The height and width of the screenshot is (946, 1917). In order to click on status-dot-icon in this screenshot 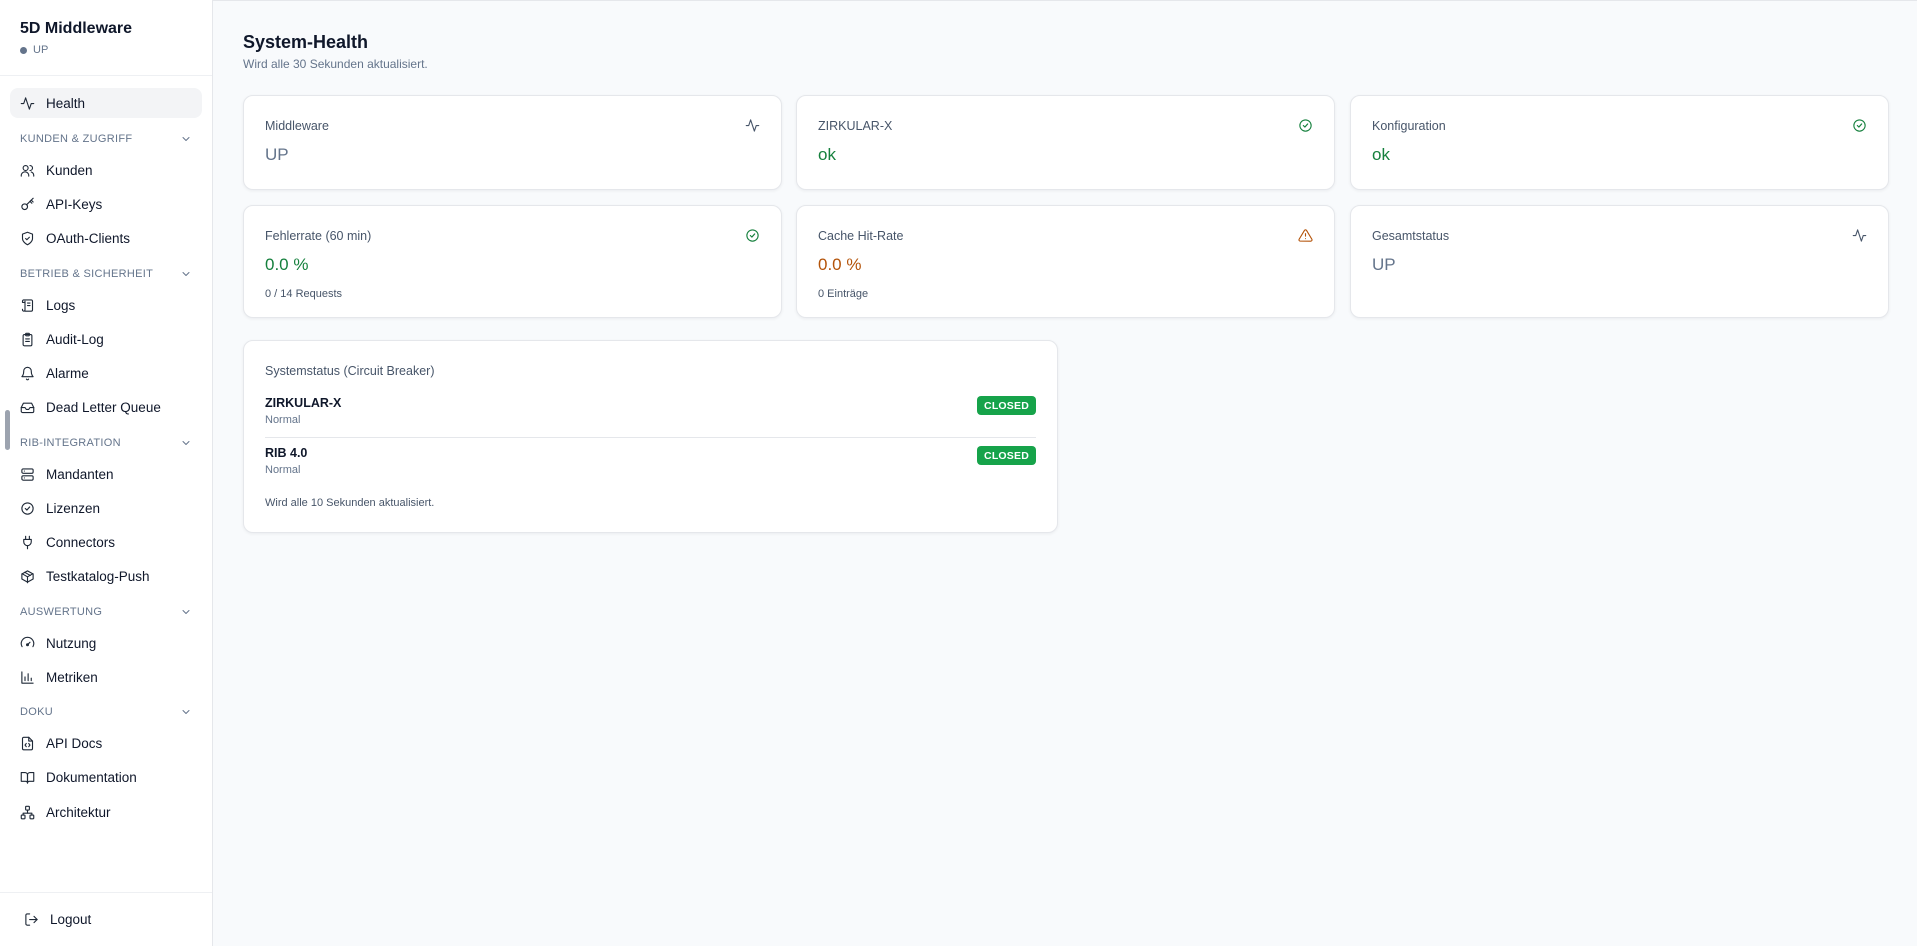, I will do `click(23, 50)`.